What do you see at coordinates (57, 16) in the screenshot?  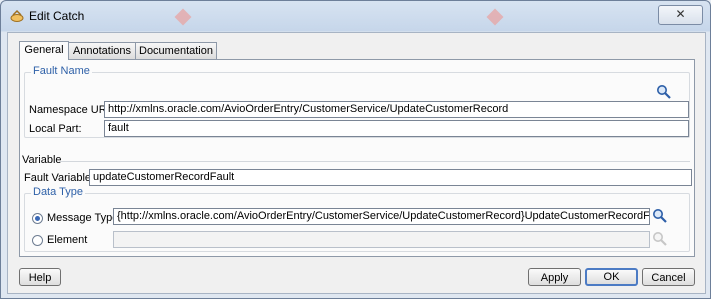 I see `window-title: Edit Catch` at bounding box center [57, 16].